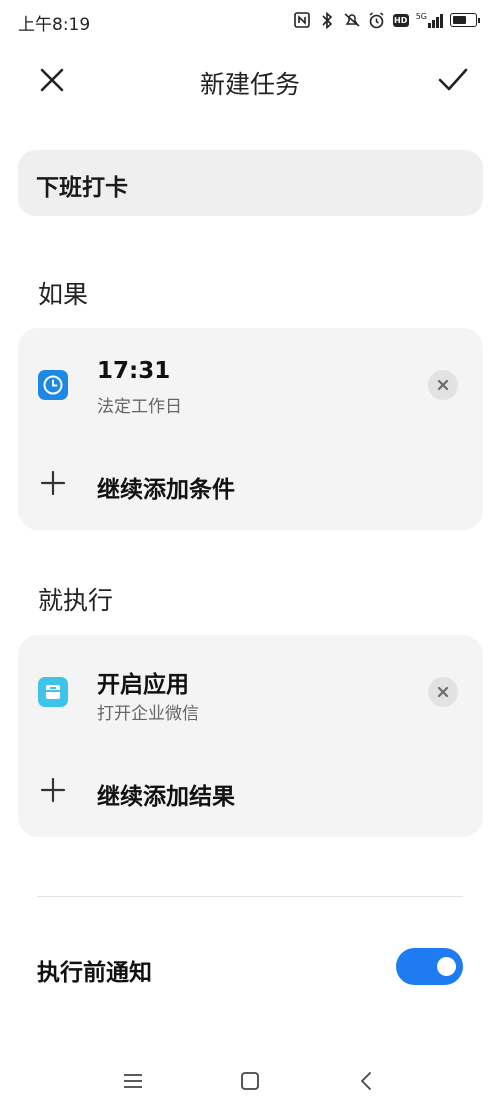  Describe the element at coordinates (250, 483) in the screenshot. I see `add-condition-button: 继续添加条件` at that location.